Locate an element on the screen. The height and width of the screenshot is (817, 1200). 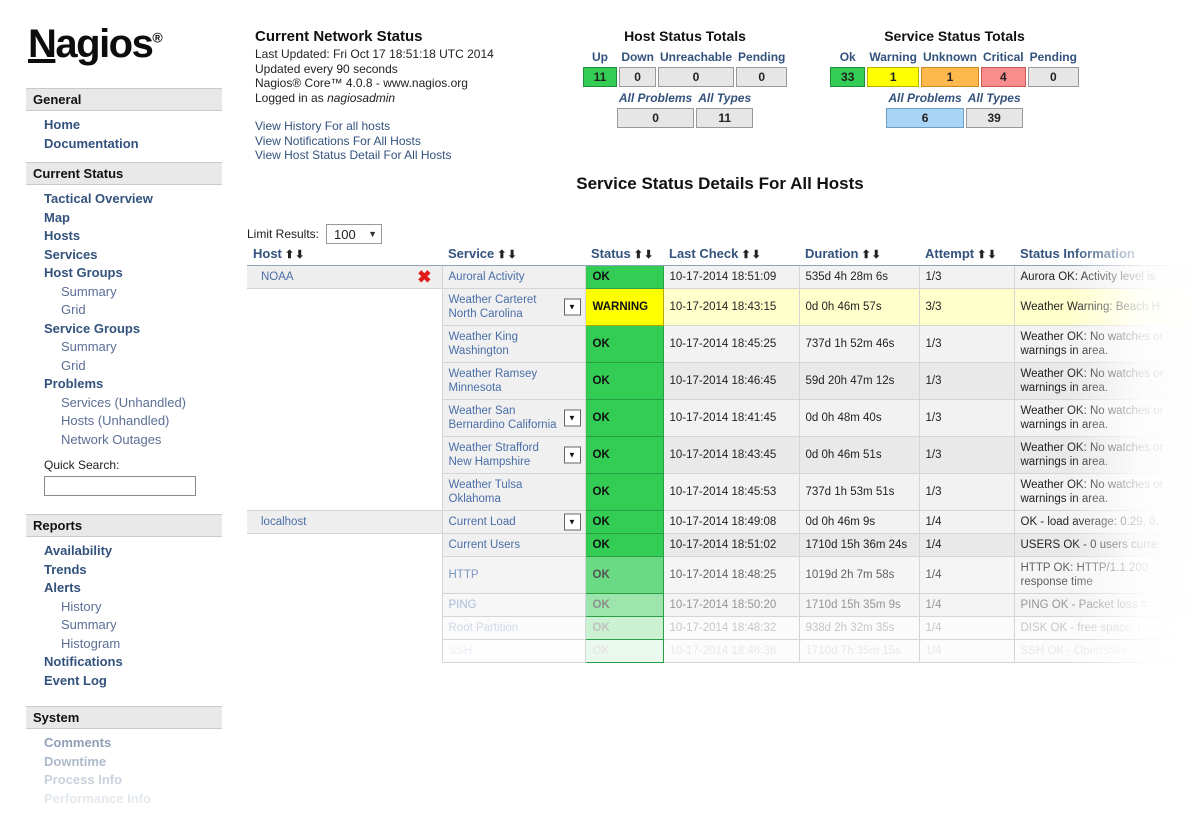
sidebar-item-comments: Comments is located at coordinates (133, 743).